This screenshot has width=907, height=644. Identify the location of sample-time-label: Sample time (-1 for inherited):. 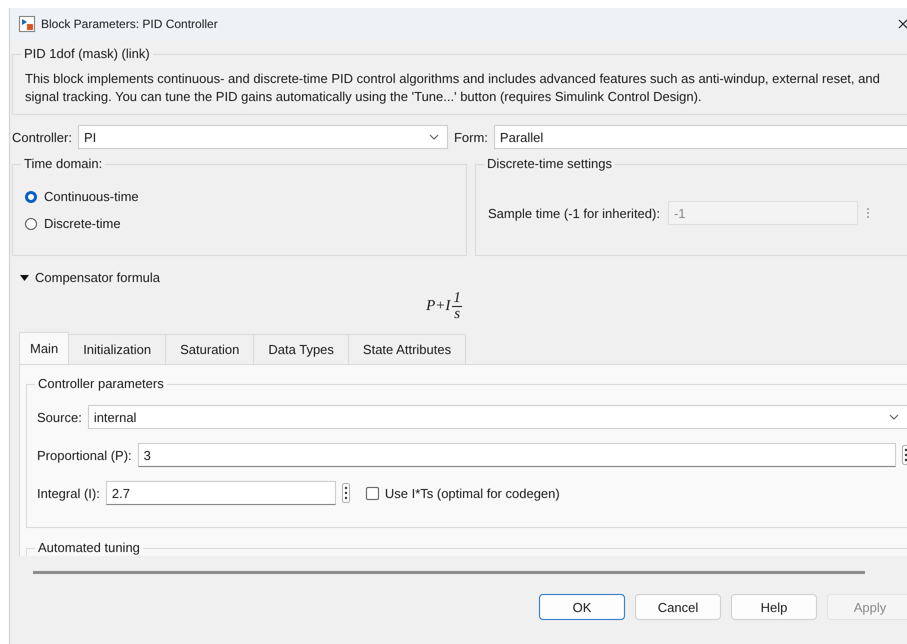
(574, 213).